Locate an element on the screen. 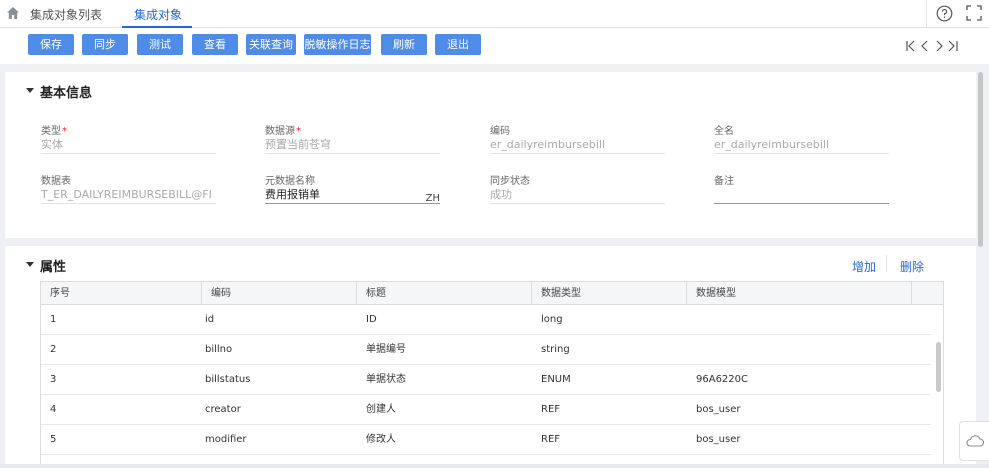  column-header: 数据类型 is located at coordinates (608, 293).